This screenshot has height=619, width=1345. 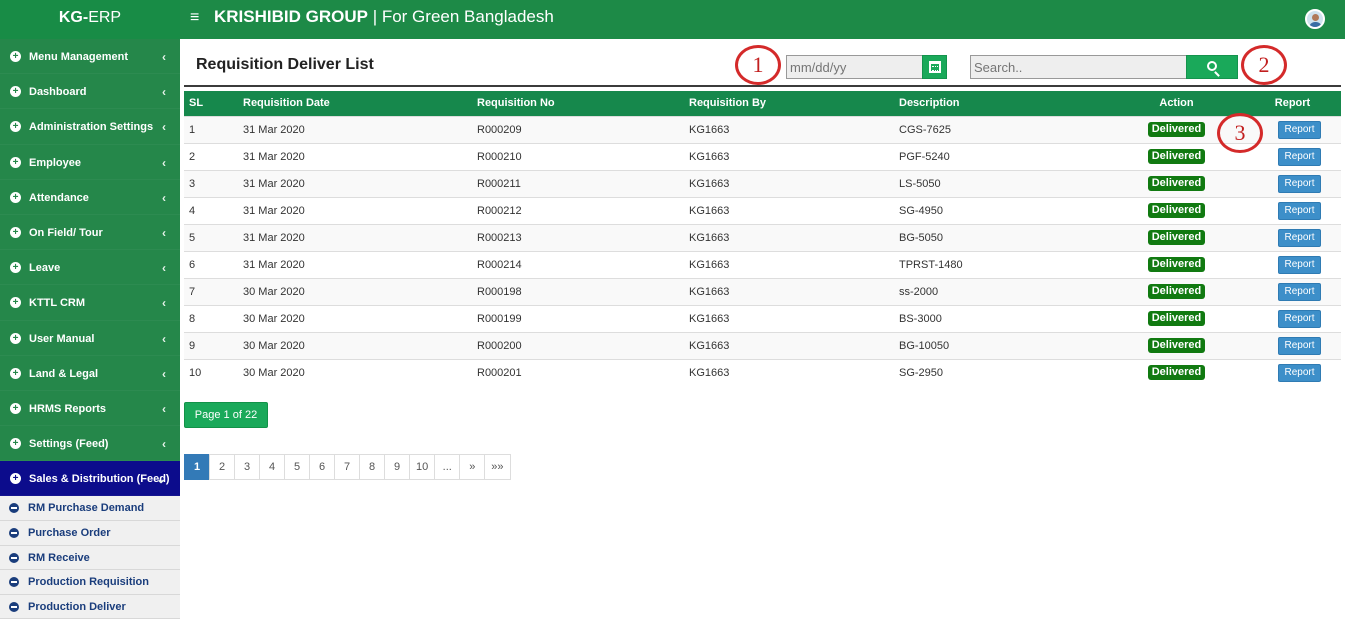 I want to click on pagination-next: », so click(x=472, y=467).